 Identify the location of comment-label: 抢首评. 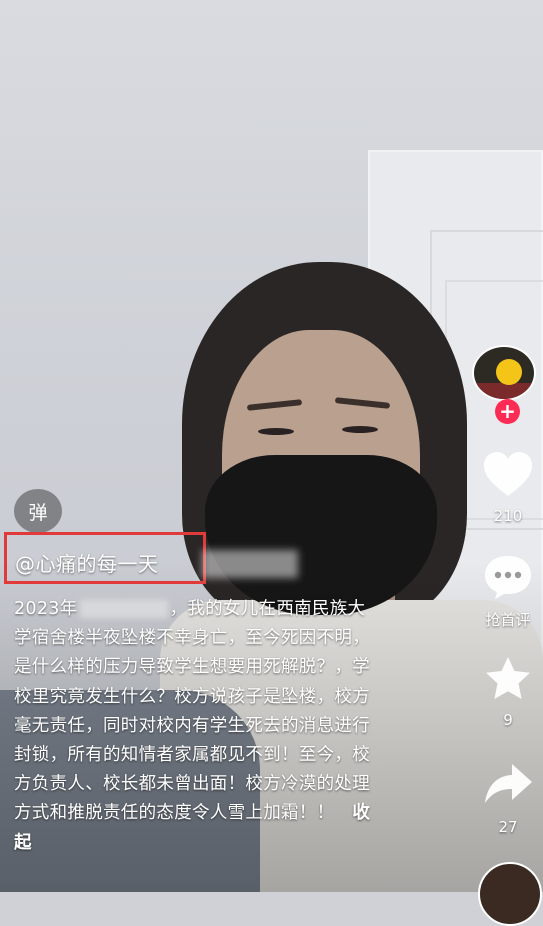
(508, 620).